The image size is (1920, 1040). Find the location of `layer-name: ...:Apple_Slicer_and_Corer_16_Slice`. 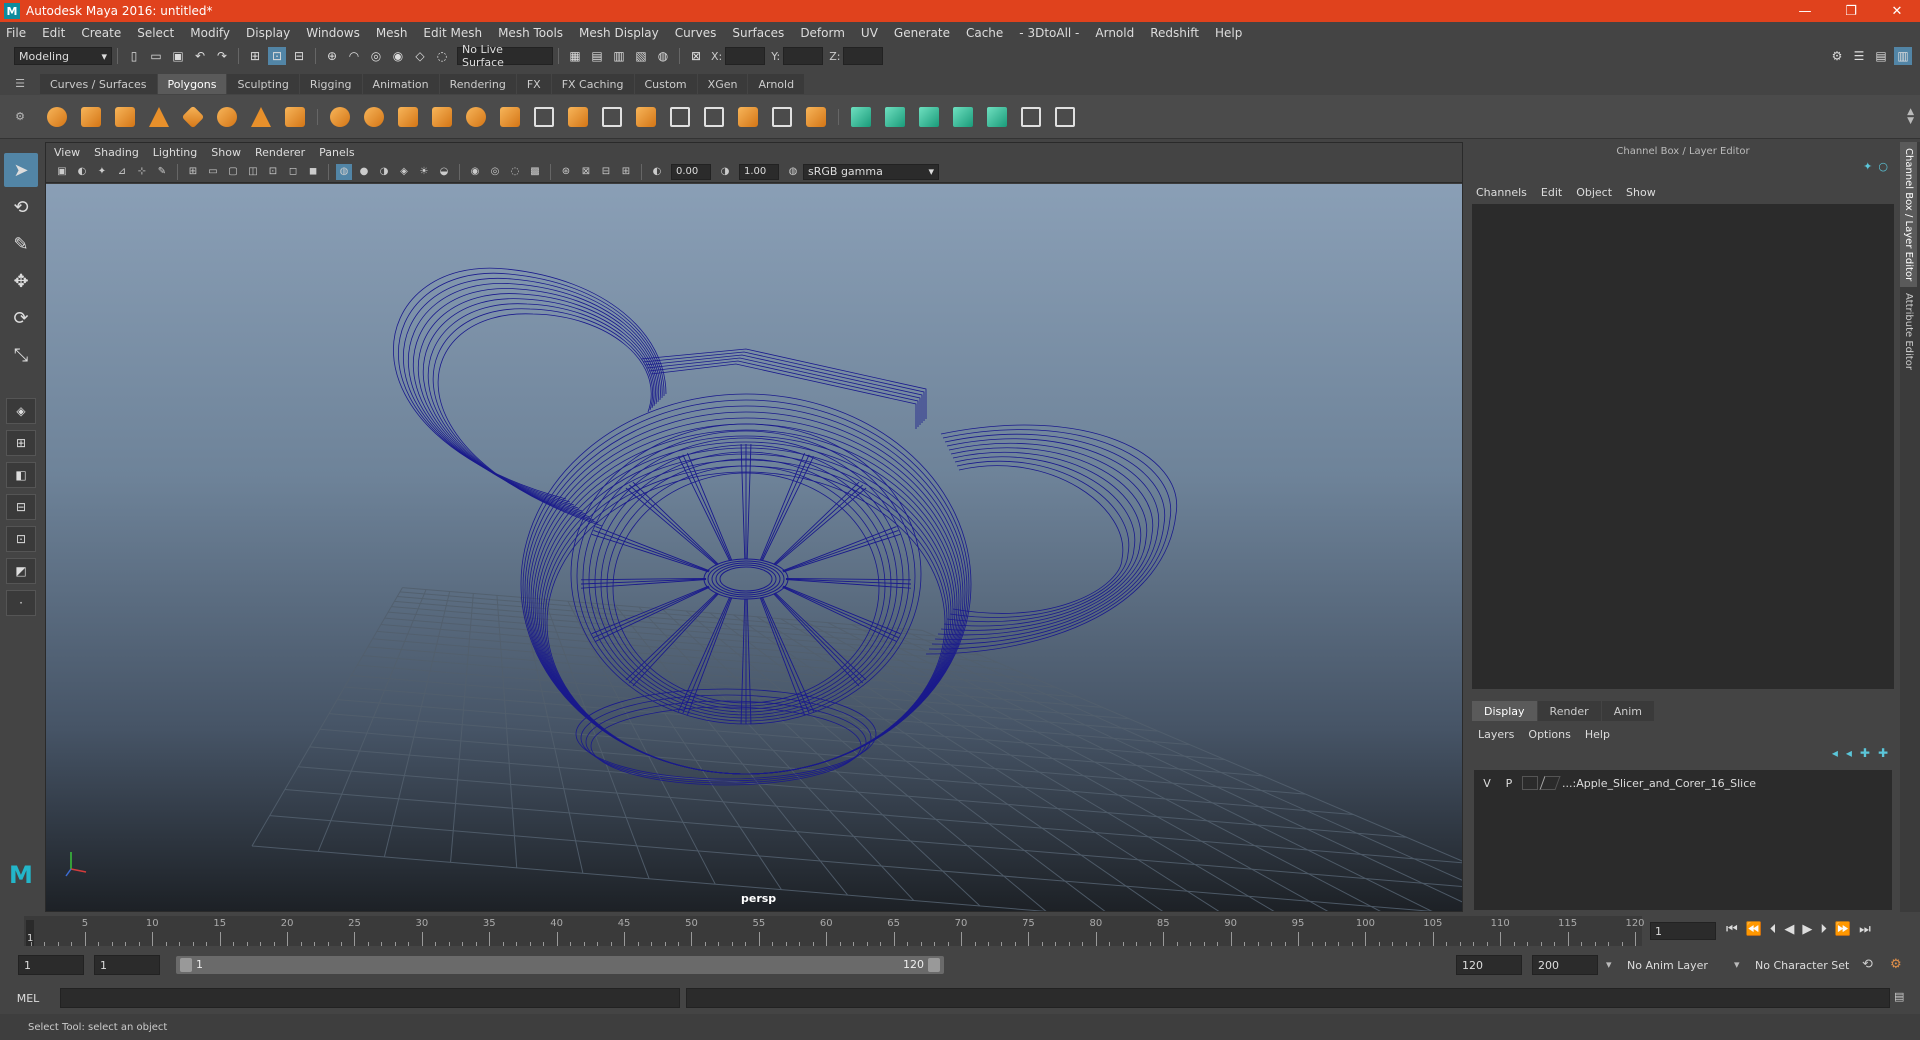

layer-name: ...:Apple_Slicer_and_Corer_16_Slice is located at coordinates (1659, 783).